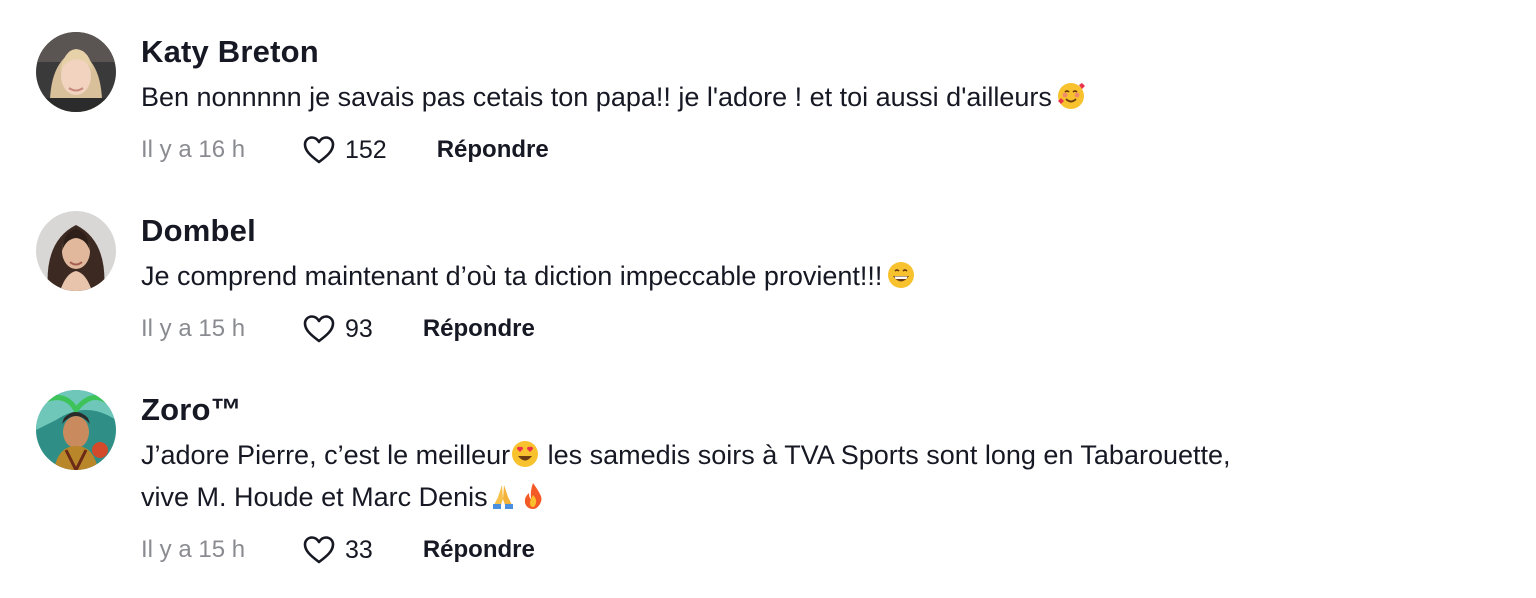  I want to click on username: Dombel, so click(818, 231).